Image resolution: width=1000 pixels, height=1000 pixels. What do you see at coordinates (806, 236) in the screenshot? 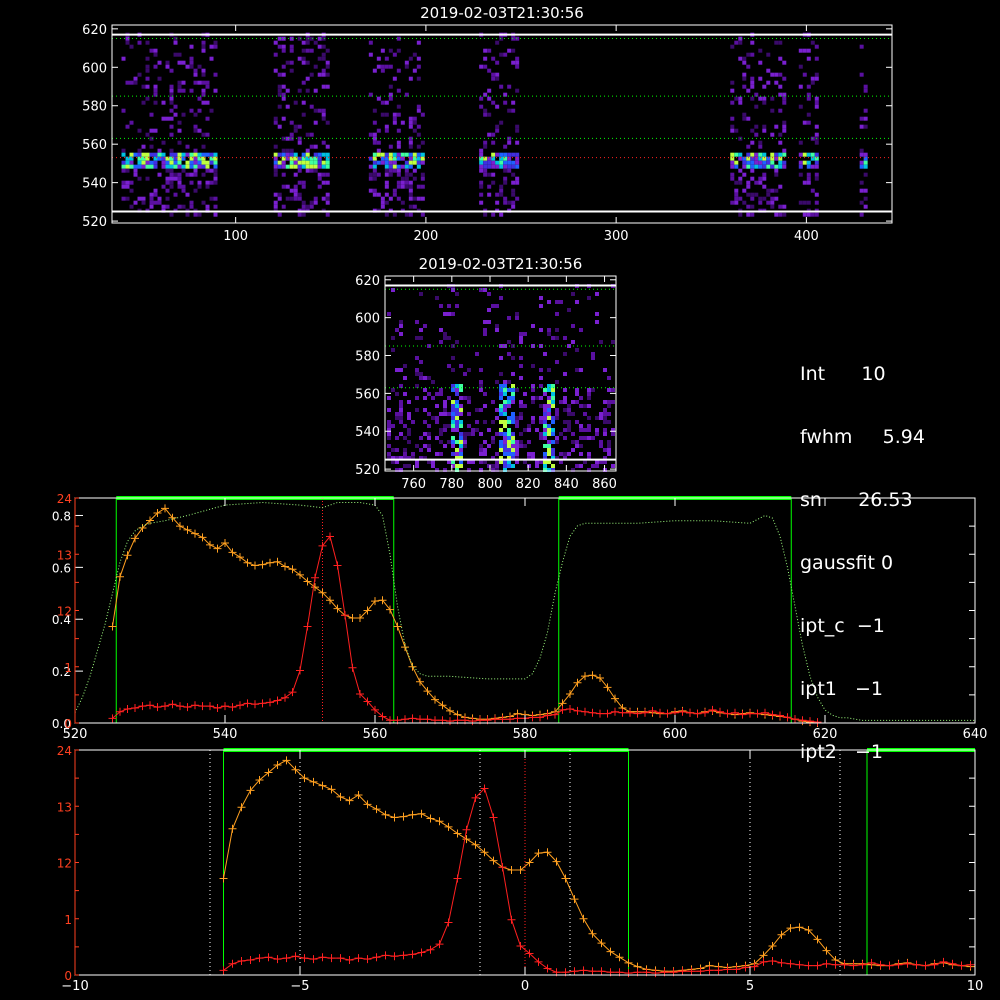
I see `x-tick-label: 400` at bounding box center [806, 236].